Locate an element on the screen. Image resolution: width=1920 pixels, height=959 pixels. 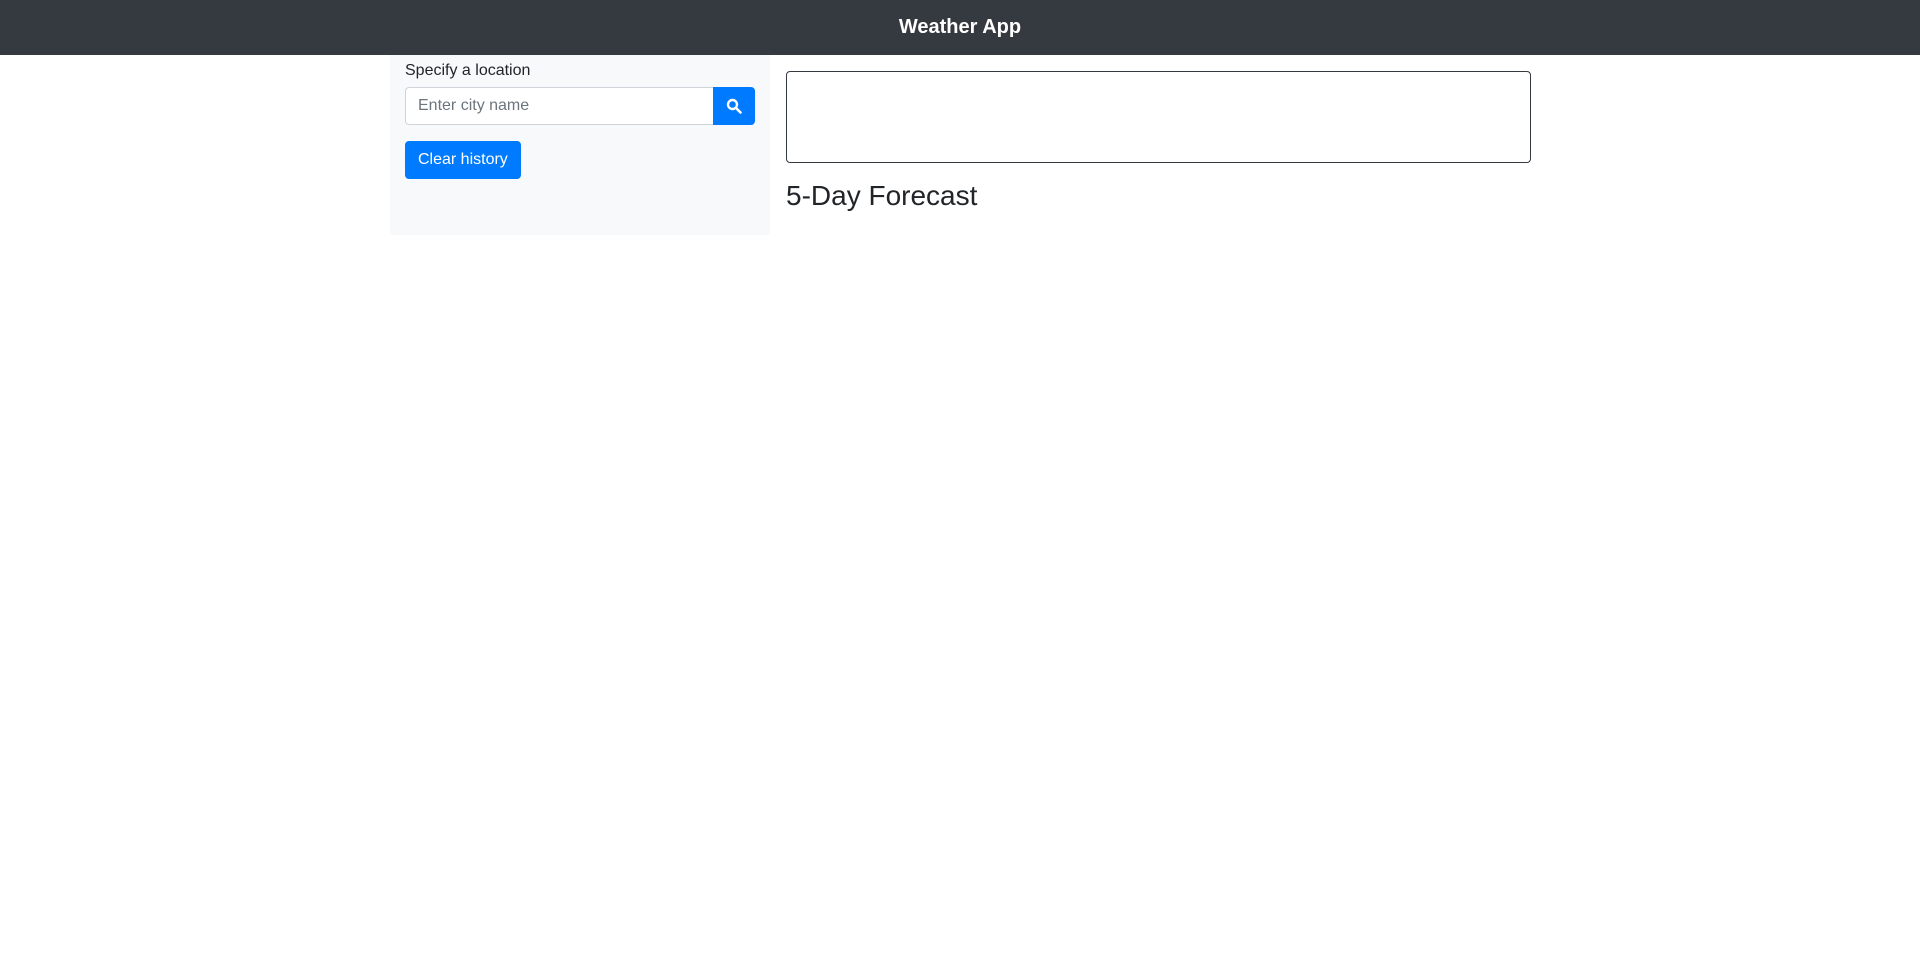
search-group is located at coordinates (580, 106).